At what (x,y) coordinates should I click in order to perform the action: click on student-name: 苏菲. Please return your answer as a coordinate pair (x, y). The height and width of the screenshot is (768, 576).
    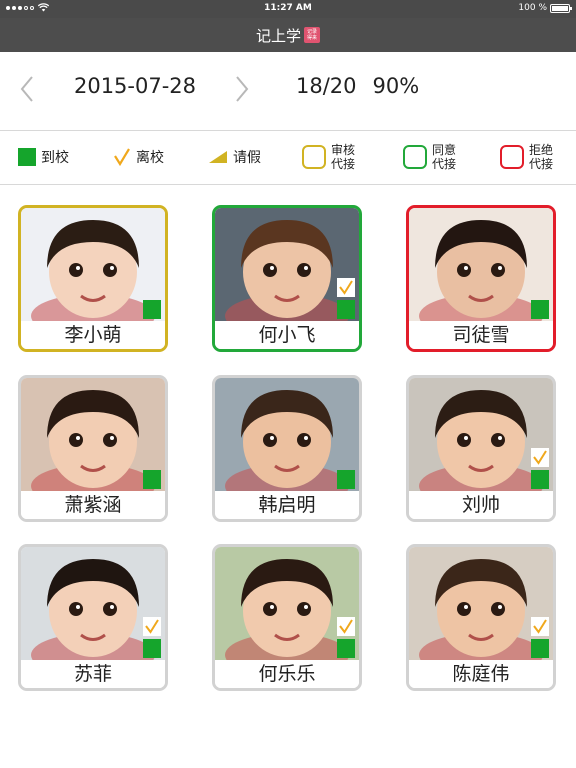
    Looking at the image, I should click on (93, 674).